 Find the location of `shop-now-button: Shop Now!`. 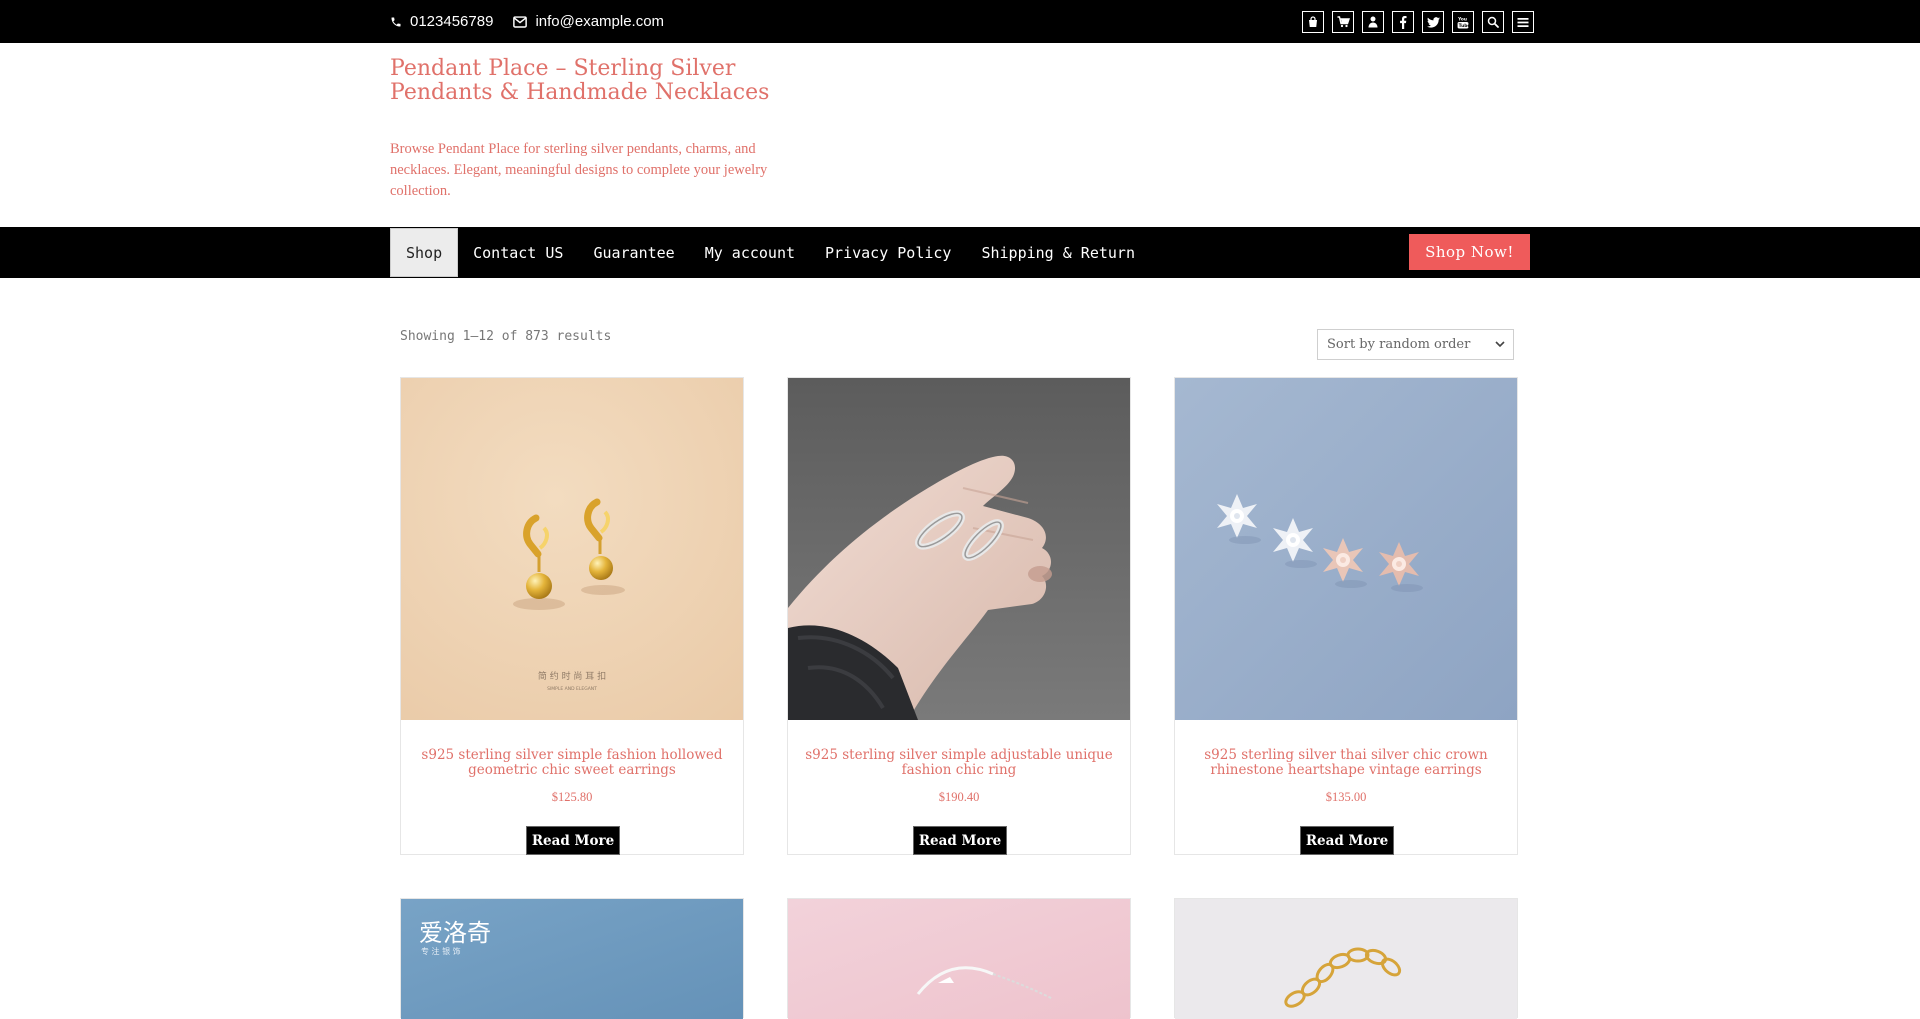

shop-now-button: Shop Now! is located at coordinates (1469, 252).